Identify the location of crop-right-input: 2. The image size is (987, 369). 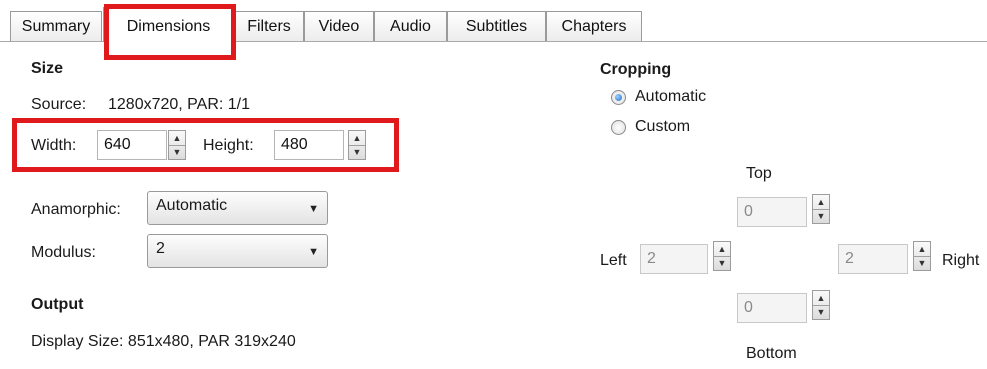
(873, 259).